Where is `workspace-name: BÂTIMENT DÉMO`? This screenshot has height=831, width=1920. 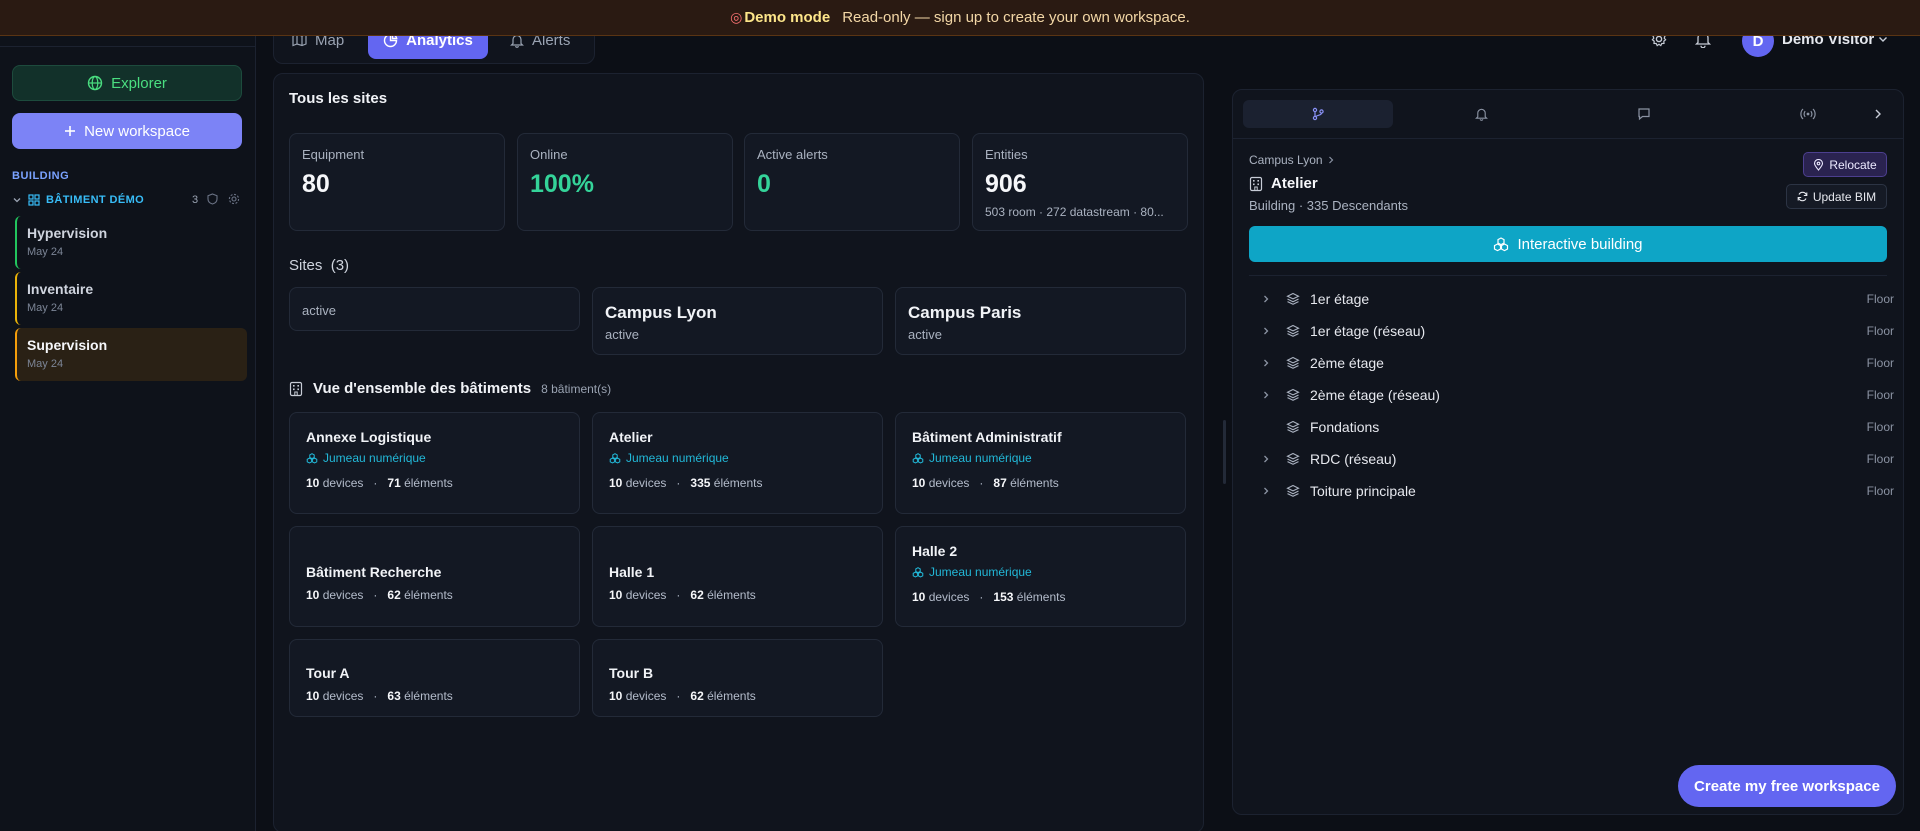
workspace-name: BÂTIMENT DÉMO is located at coordinates (95, 200).